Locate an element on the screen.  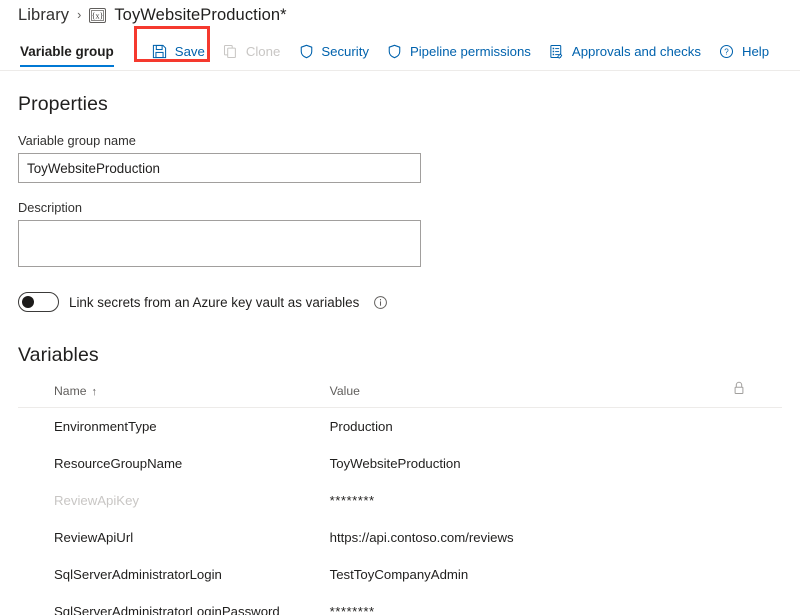
tab-variable-group: Variable group is located at coordinates (67, 51).